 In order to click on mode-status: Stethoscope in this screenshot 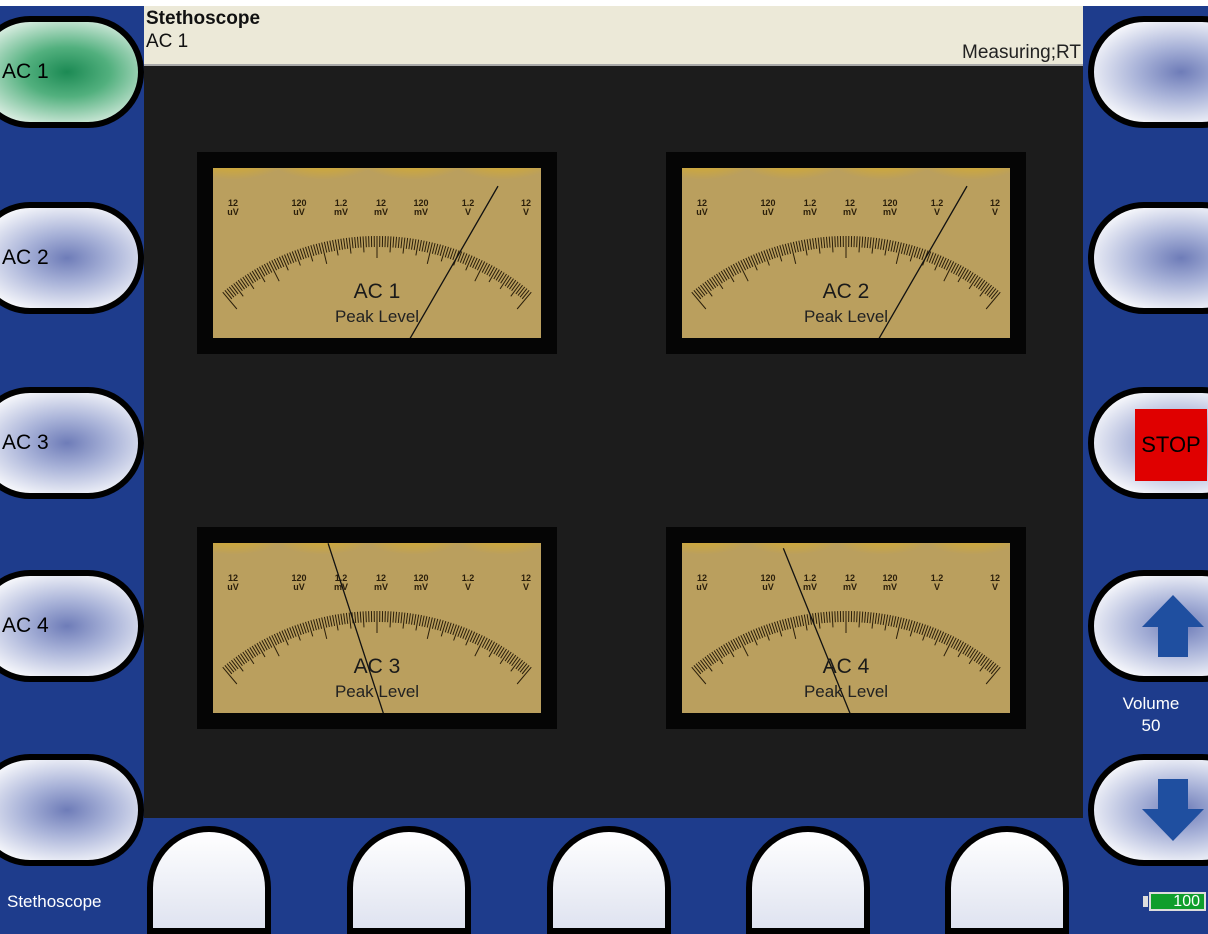, I will do `click(54, 902)`.